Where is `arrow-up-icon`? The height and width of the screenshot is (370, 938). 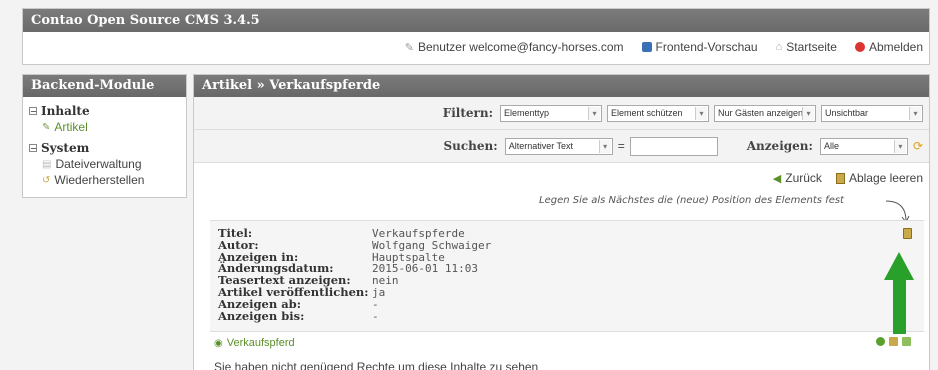
arrow-up-icon is located at coordinates (899, 266).